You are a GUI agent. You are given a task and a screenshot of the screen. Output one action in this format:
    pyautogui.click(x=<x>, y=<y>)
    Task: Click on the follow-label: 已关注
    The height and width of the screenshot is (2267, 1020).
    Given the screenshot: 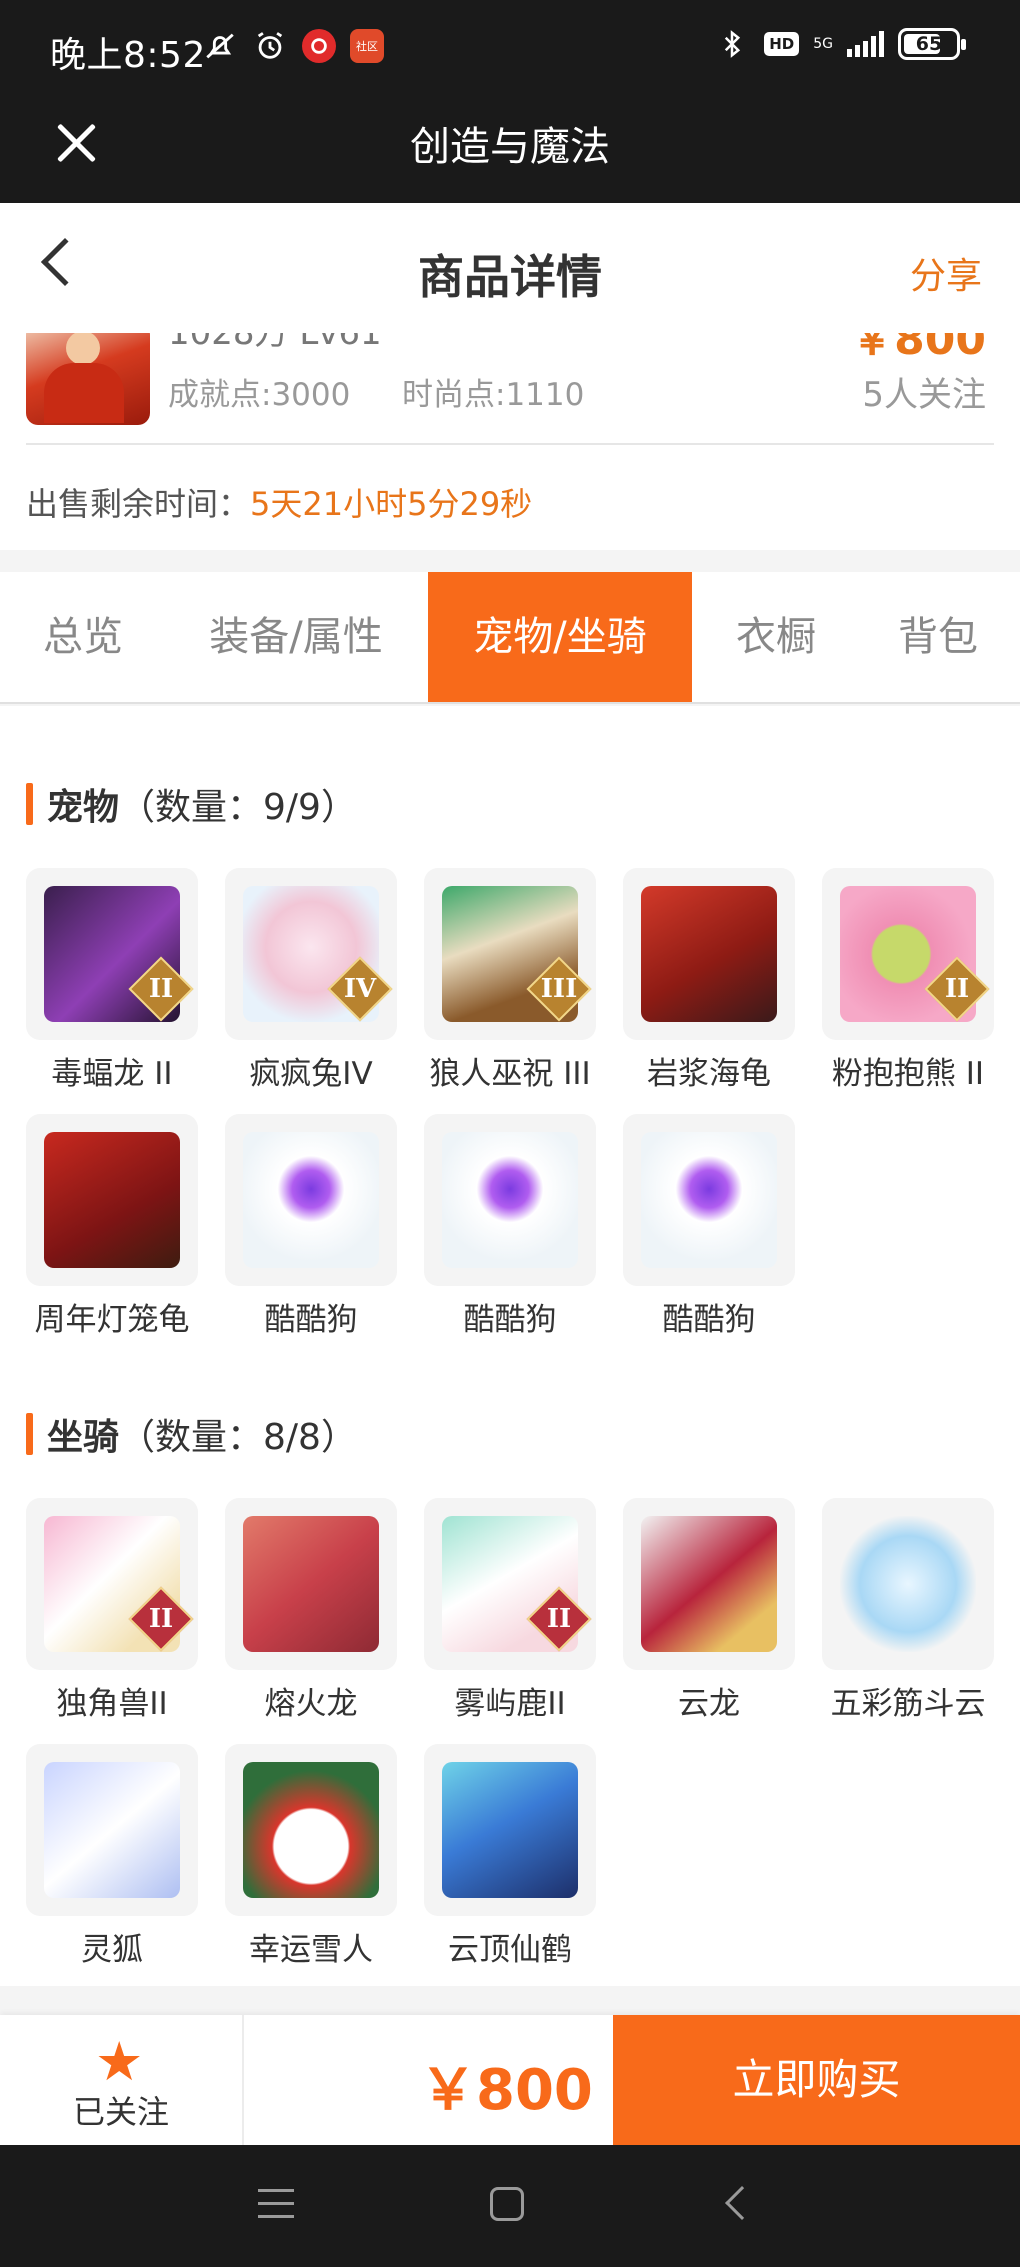 What is the action you would take?
    pyautogui.click(x=120, y=2112)
    